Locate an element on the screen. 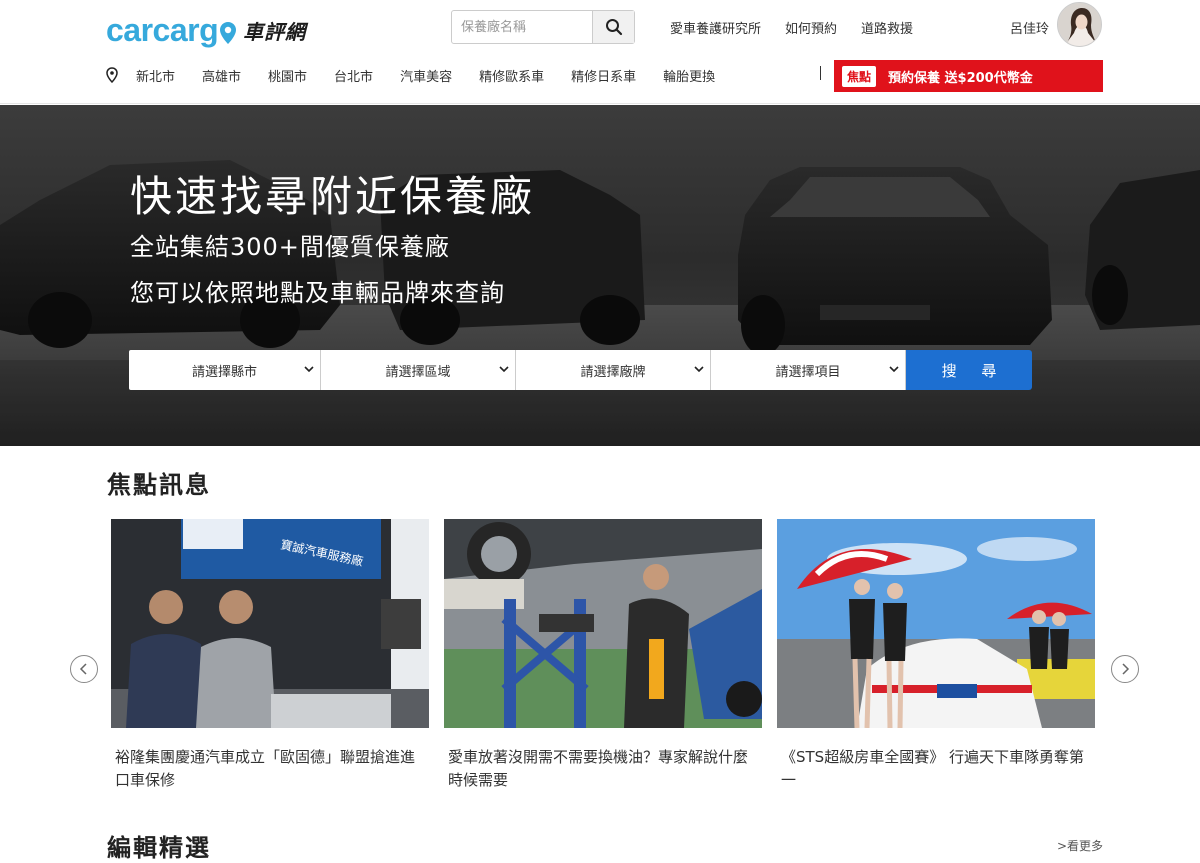 The height and width of the screenshot is (863, 1200). top-links: 愛車養護研究所 如何預約 道路救援 is located at coordinates (803, 27).